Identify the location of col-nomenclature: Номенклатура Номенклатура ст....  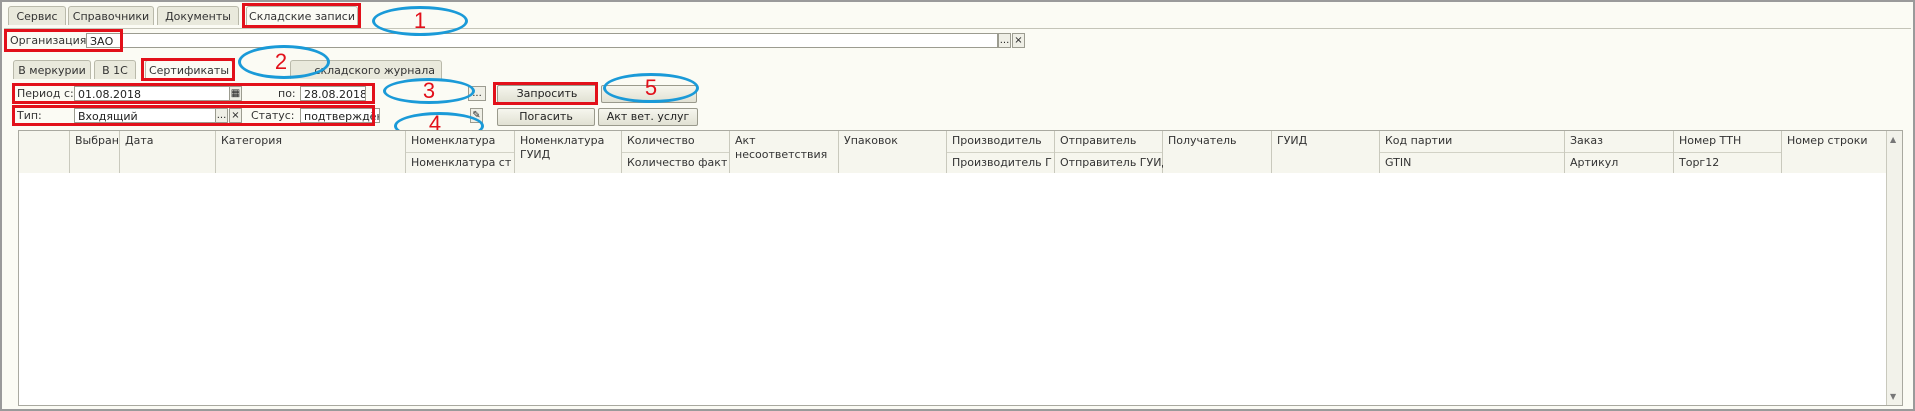
(460, 152).